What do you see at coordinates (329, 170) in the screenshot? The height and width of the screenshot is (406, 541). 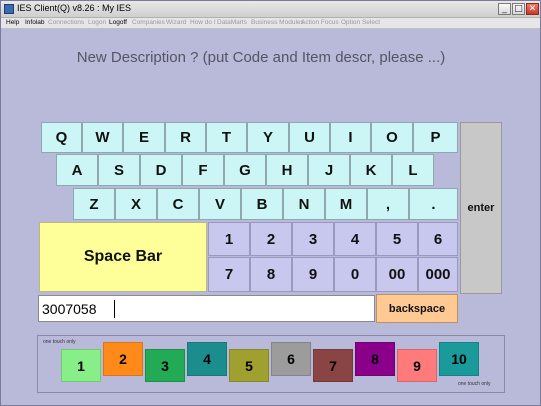 I see `key-j: J` at bounding box center [329, 170].